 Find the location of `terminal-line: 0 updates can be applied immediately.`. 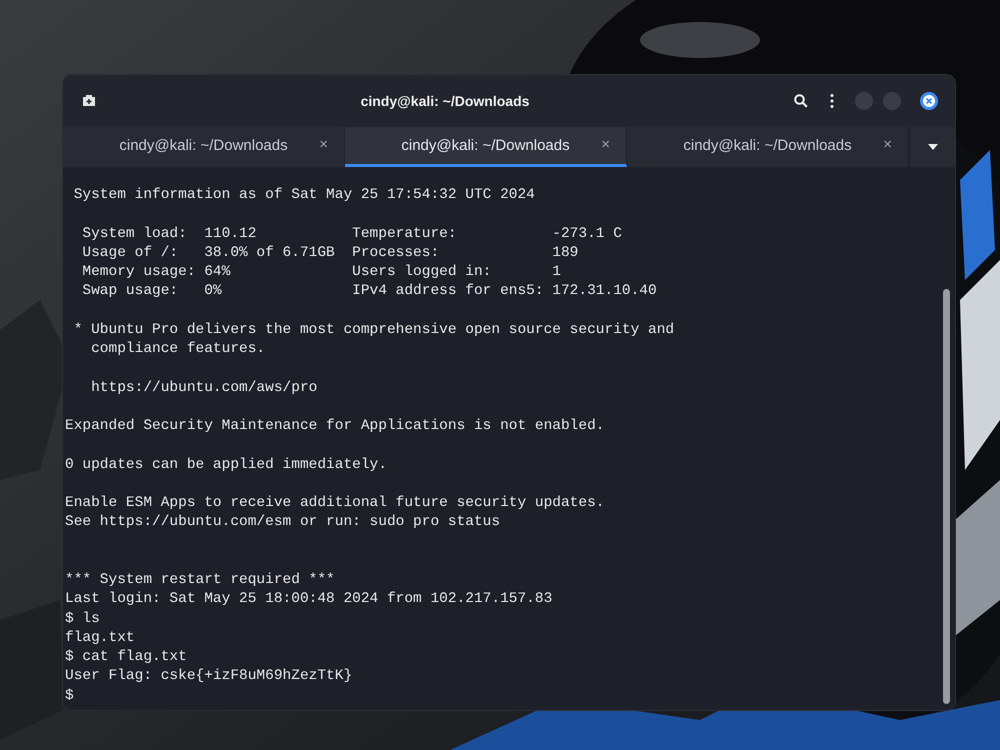

terminal-line: 0 updates can be applied immediately. is located at coordinates (226, 465).